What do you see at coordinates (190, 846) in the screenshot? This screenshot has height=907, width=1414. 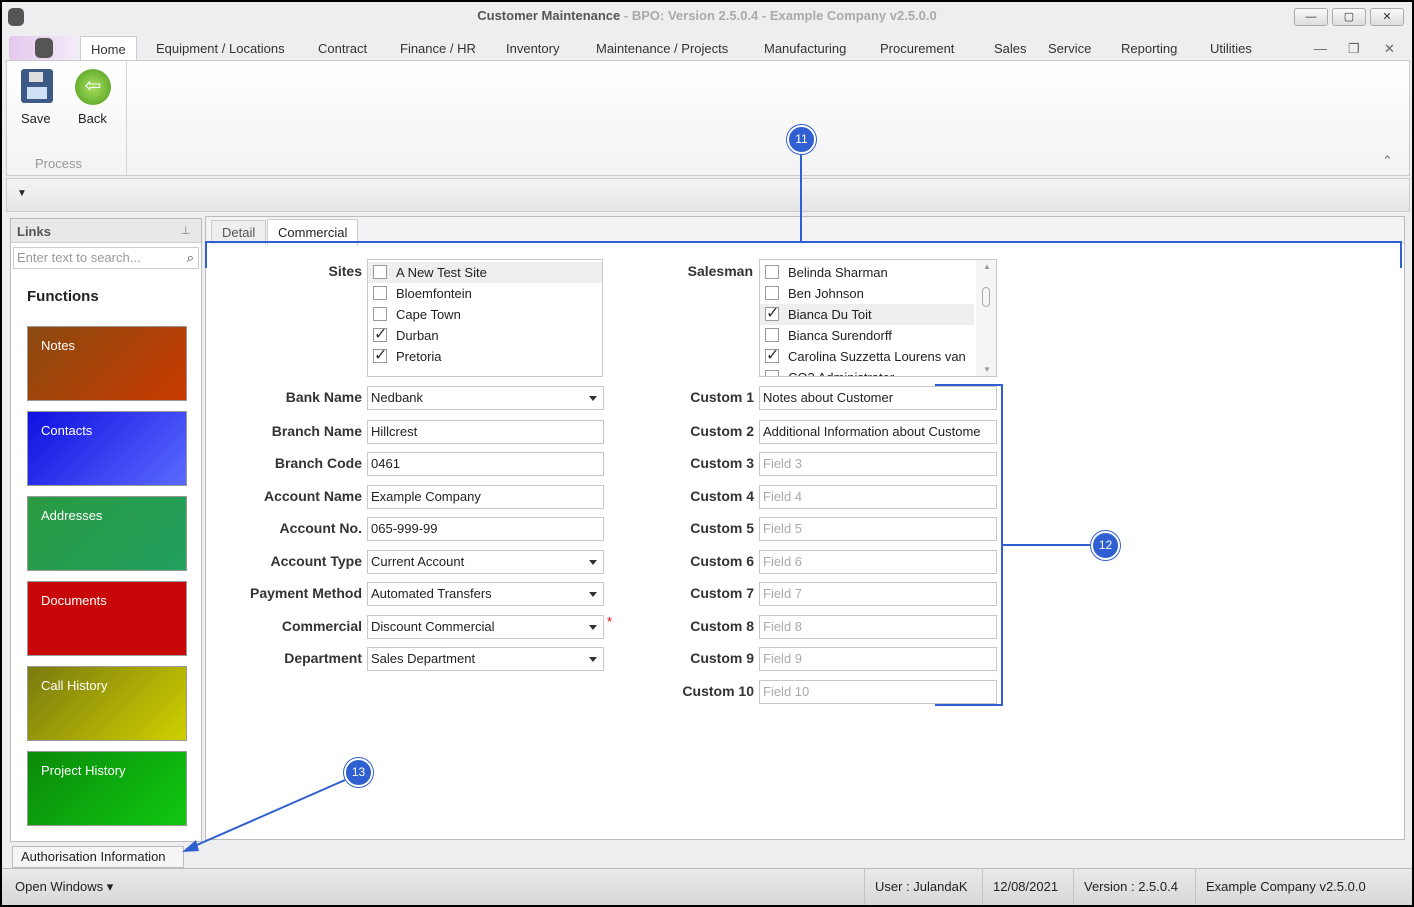 I see `arrowhead-icon` at bounding box center [190, 846].